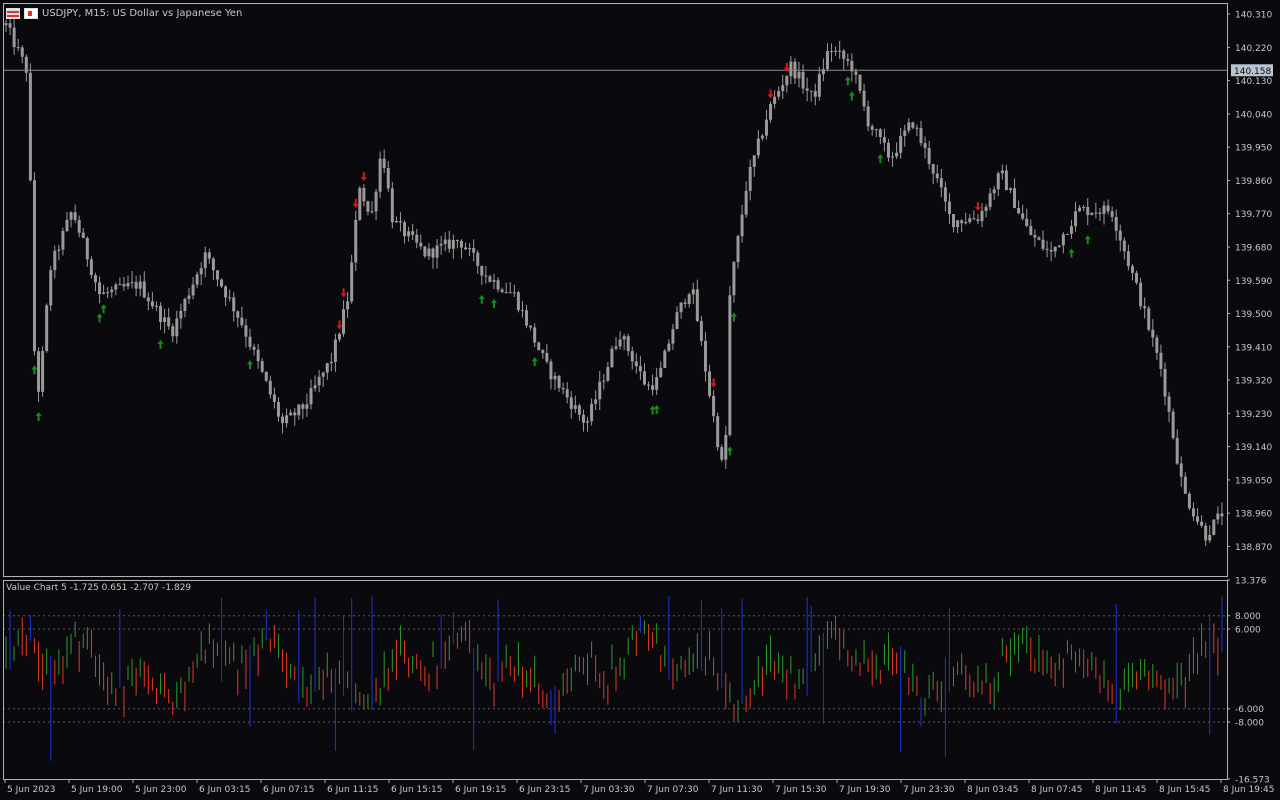 The width and height of the screenshot is (1280, 800). Describe the element at coordinates (1253, 215) in the screenshot. I see `price-tick-label: 139.770` at that location.